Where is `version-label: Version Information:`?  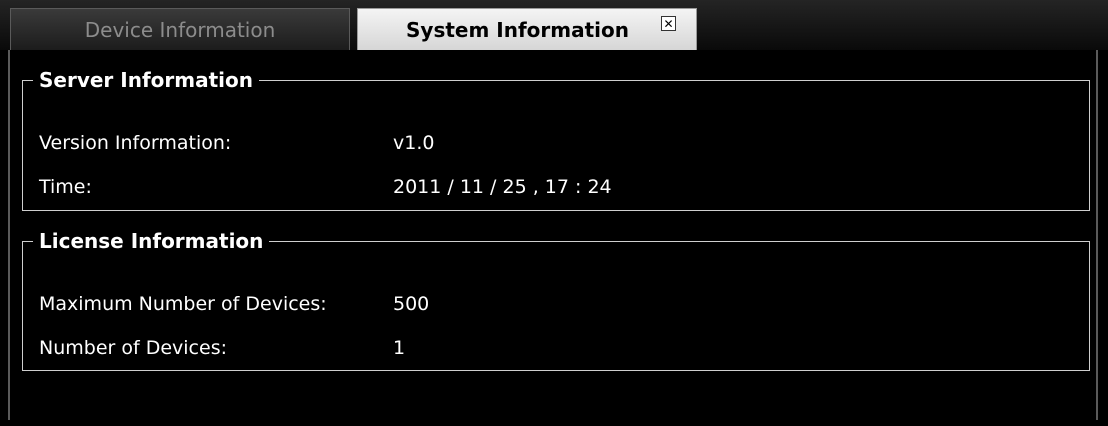
version-label: Version Information: is located at coordinates (135, 143).